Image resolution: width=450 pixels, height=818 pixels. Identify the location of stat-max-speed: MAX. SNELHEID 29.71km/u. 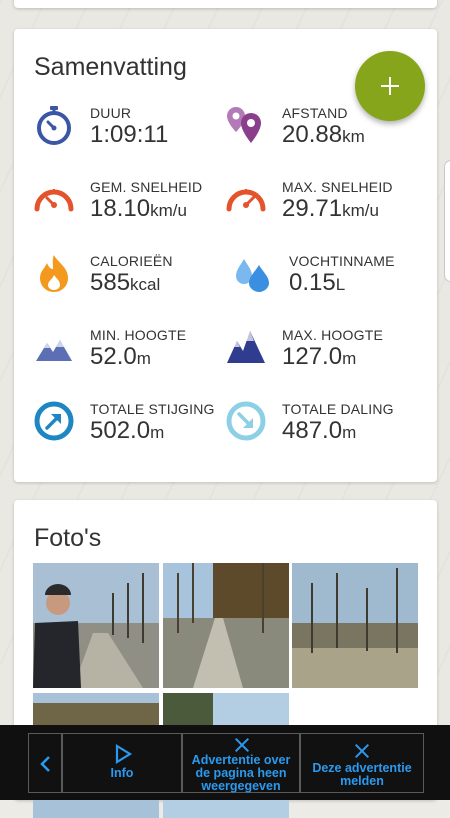
(326, 209).